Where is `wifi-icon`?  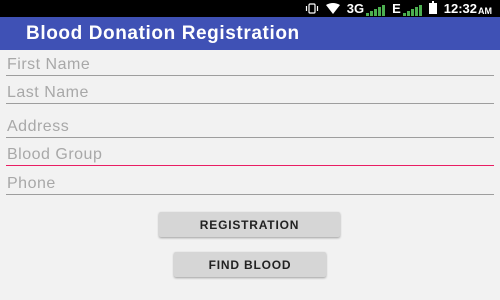 wifi-icon is located at coordinates (332, 8).